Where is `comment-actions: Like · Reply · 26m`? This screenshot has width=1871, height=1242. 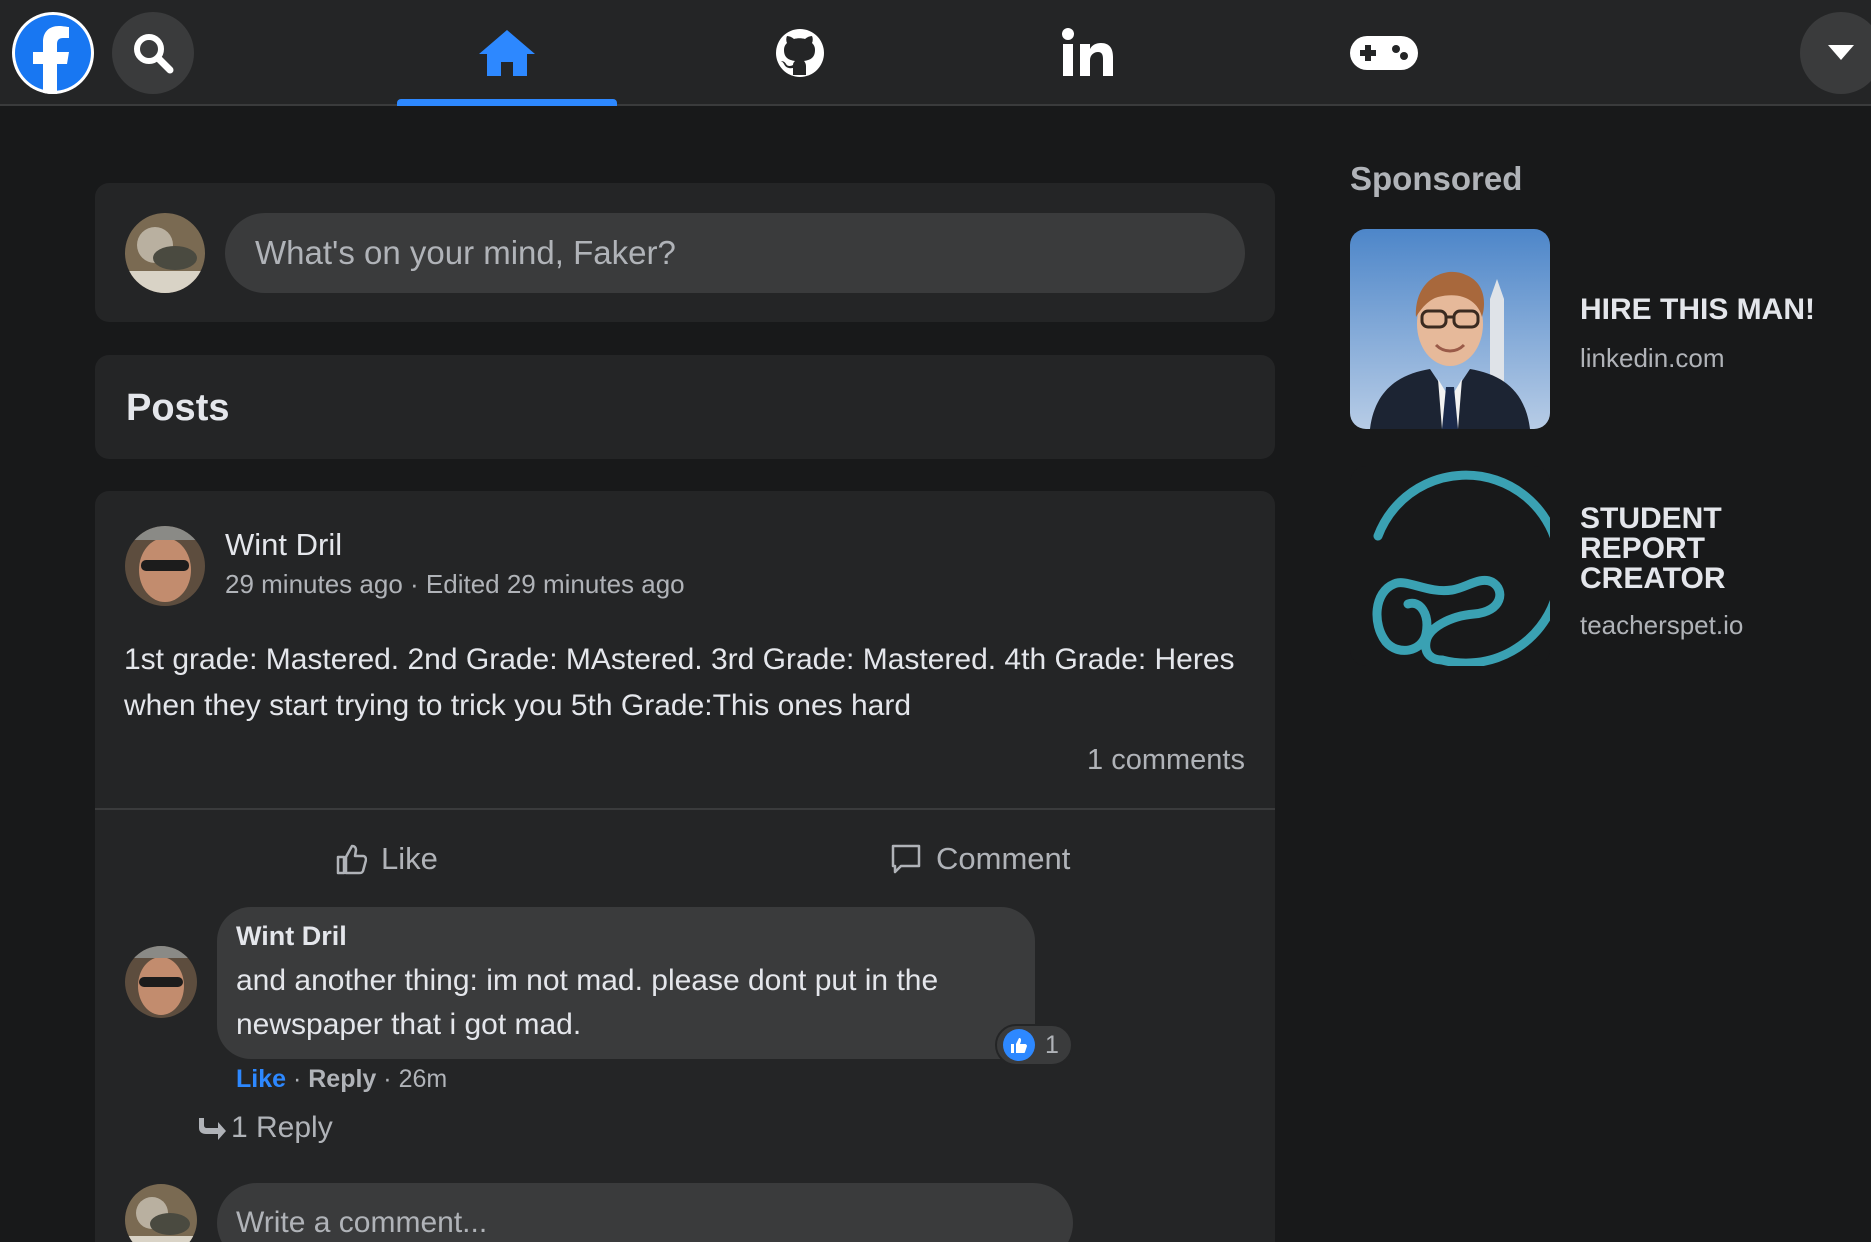
comment-actions: Like · Reply · 26m is located at coordinates (341, 1079).